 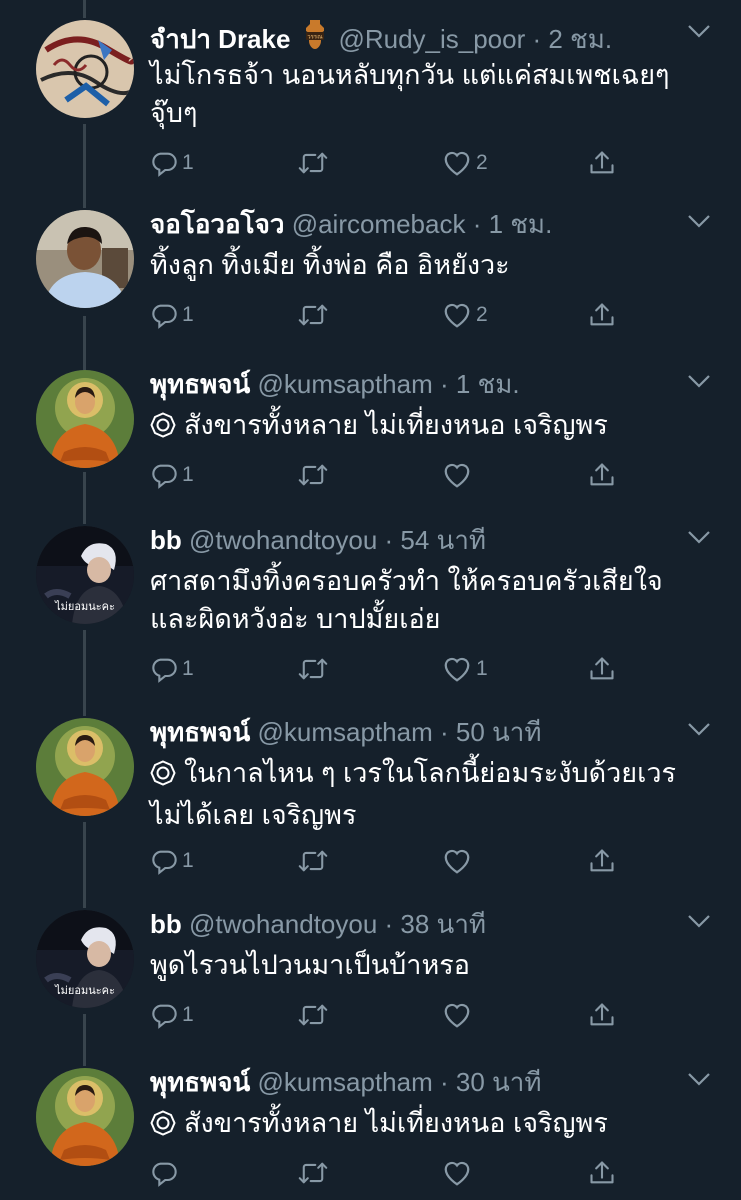 I want to click on tweet-time: 30 นาที, so click(x=499, y=1082).